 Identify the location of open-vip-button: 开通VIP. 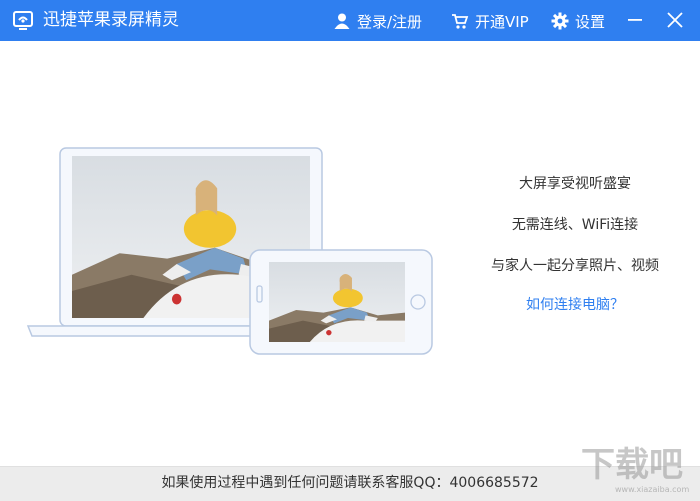
(490, 21).